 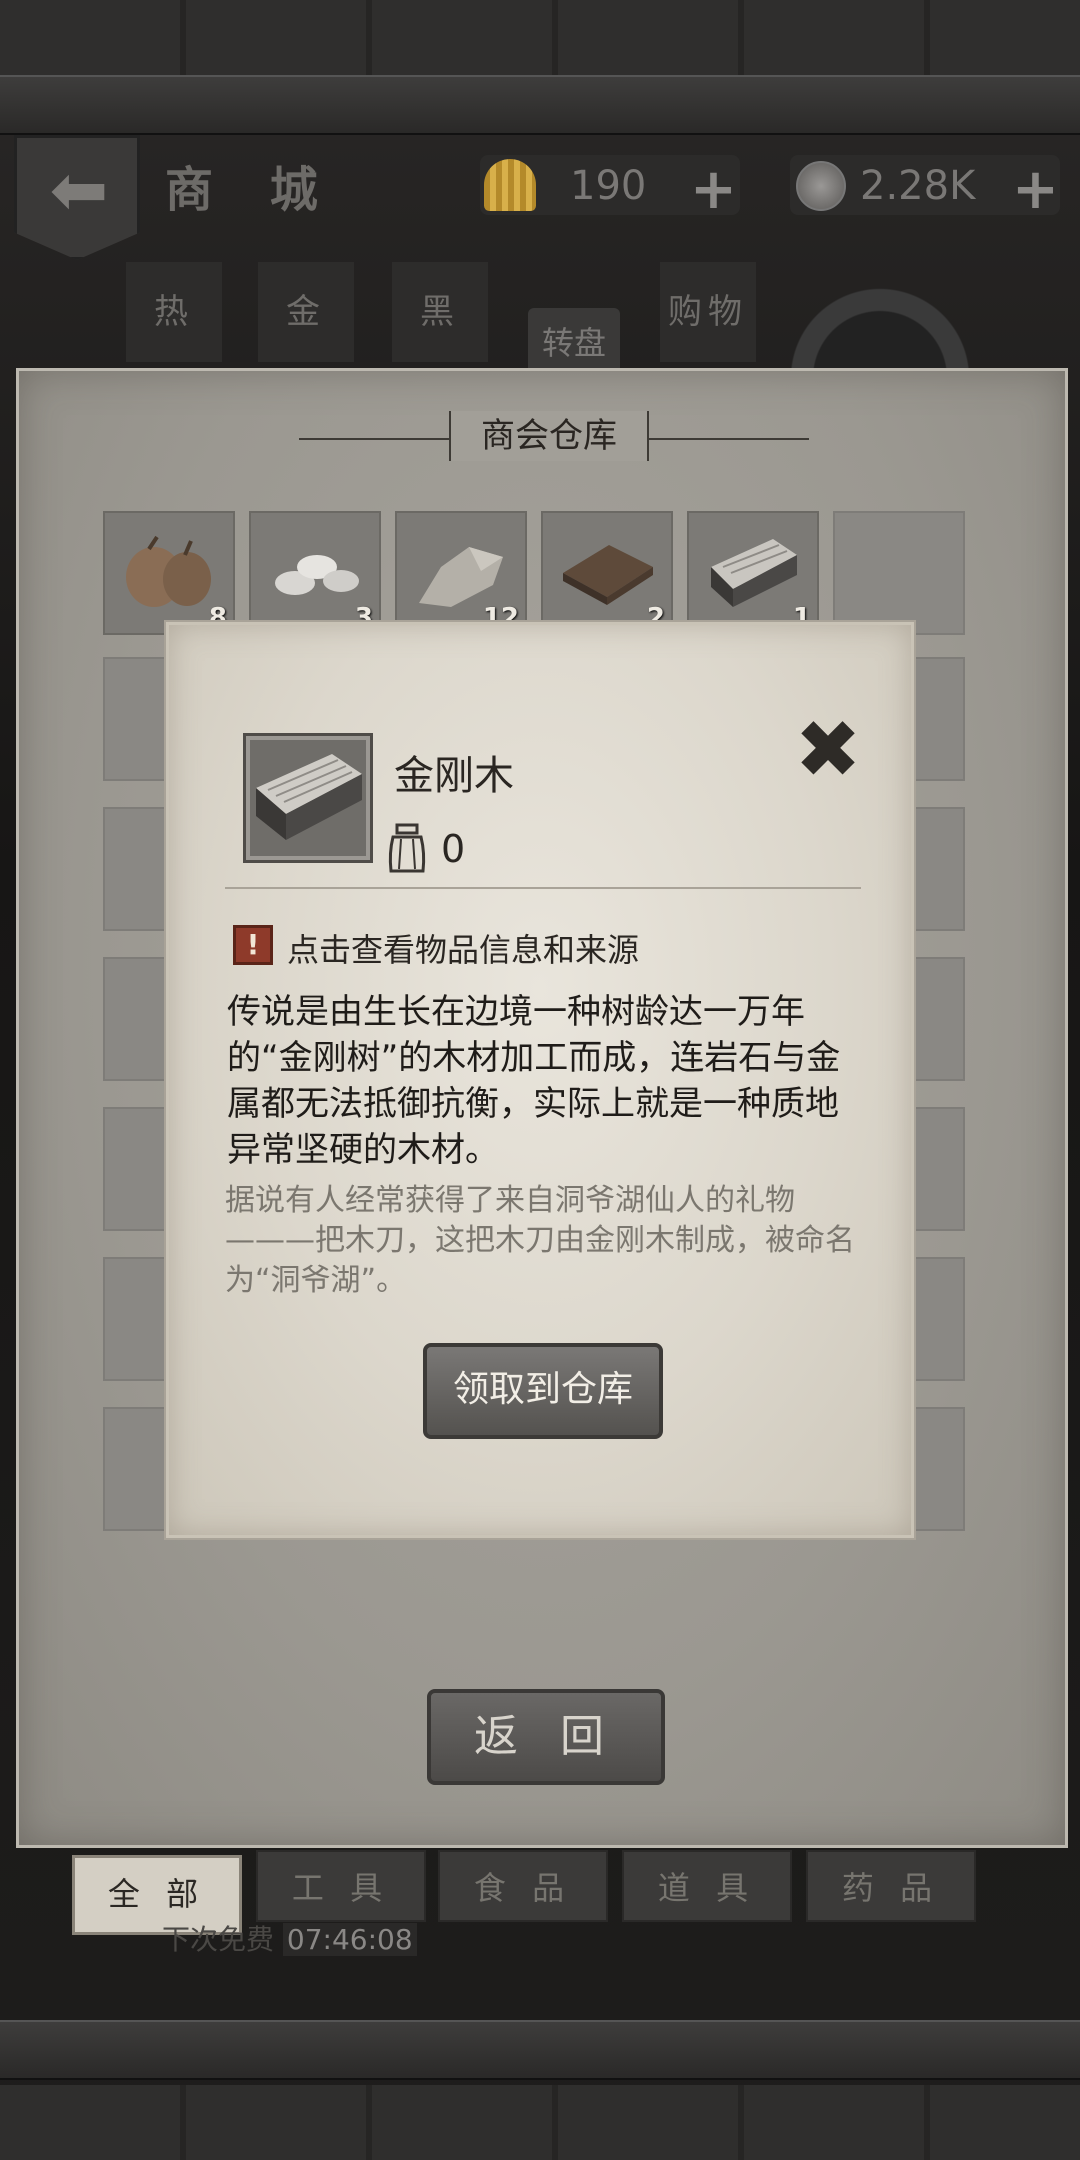 I want to click on warehouse-slot: 12, so click(x=461, y=573).